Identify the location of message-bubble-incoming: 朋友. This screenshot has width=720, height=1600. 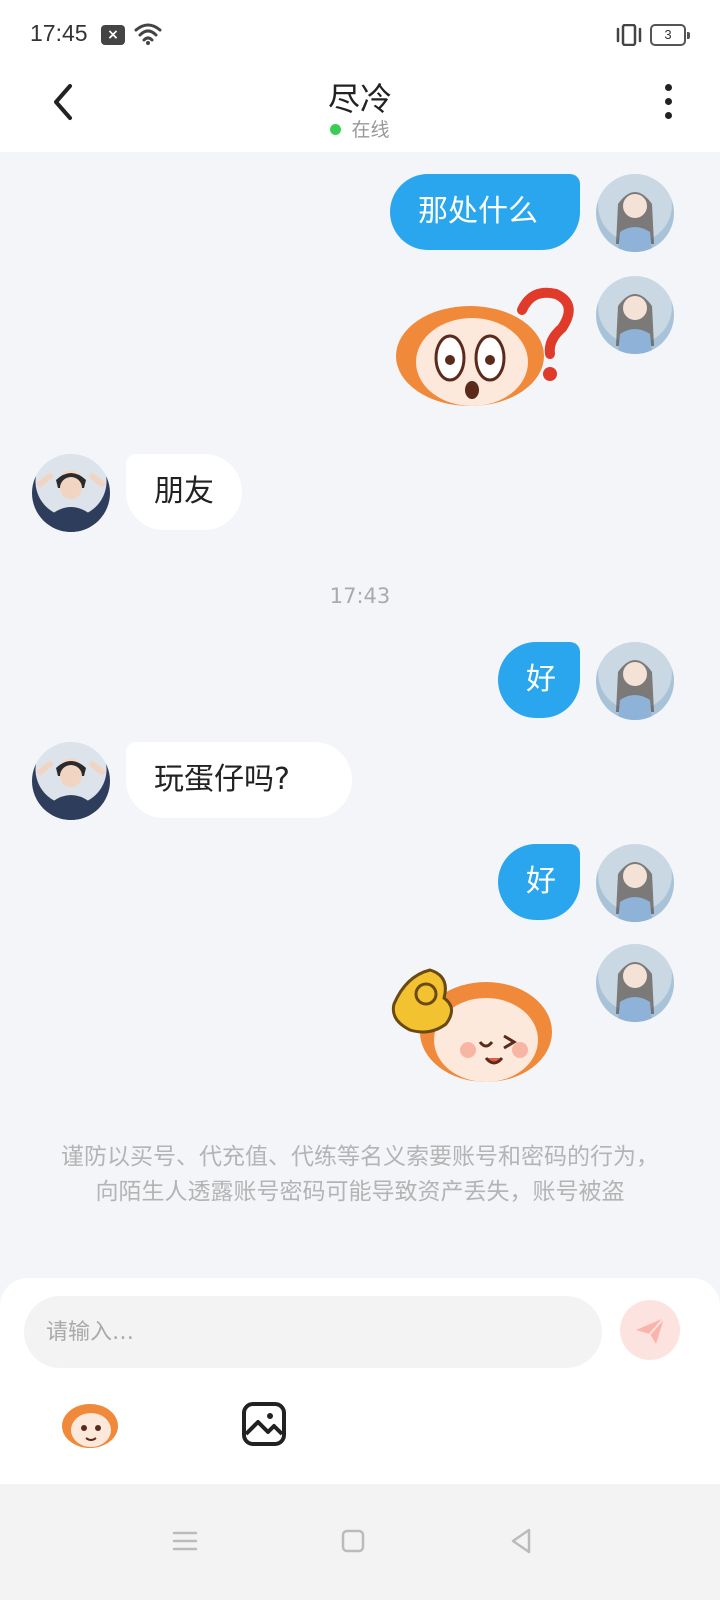
(184, 492).